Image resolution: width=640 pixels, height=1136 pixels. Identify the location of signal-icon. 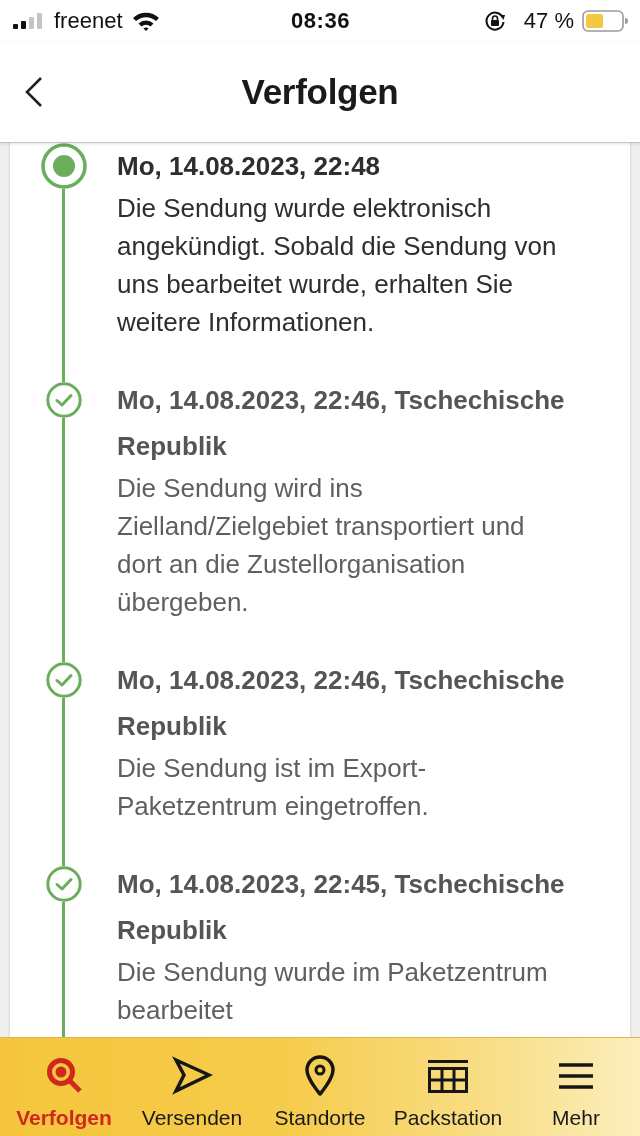
(29, 21).